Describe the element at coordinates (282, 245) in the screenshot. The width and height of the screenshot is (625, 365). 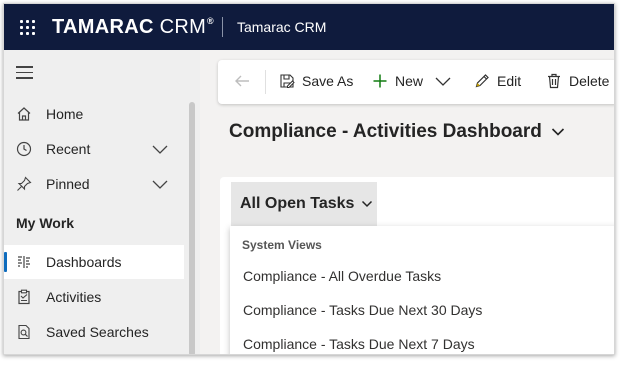
I see `dropdown-group-heading: System Views` at that location.